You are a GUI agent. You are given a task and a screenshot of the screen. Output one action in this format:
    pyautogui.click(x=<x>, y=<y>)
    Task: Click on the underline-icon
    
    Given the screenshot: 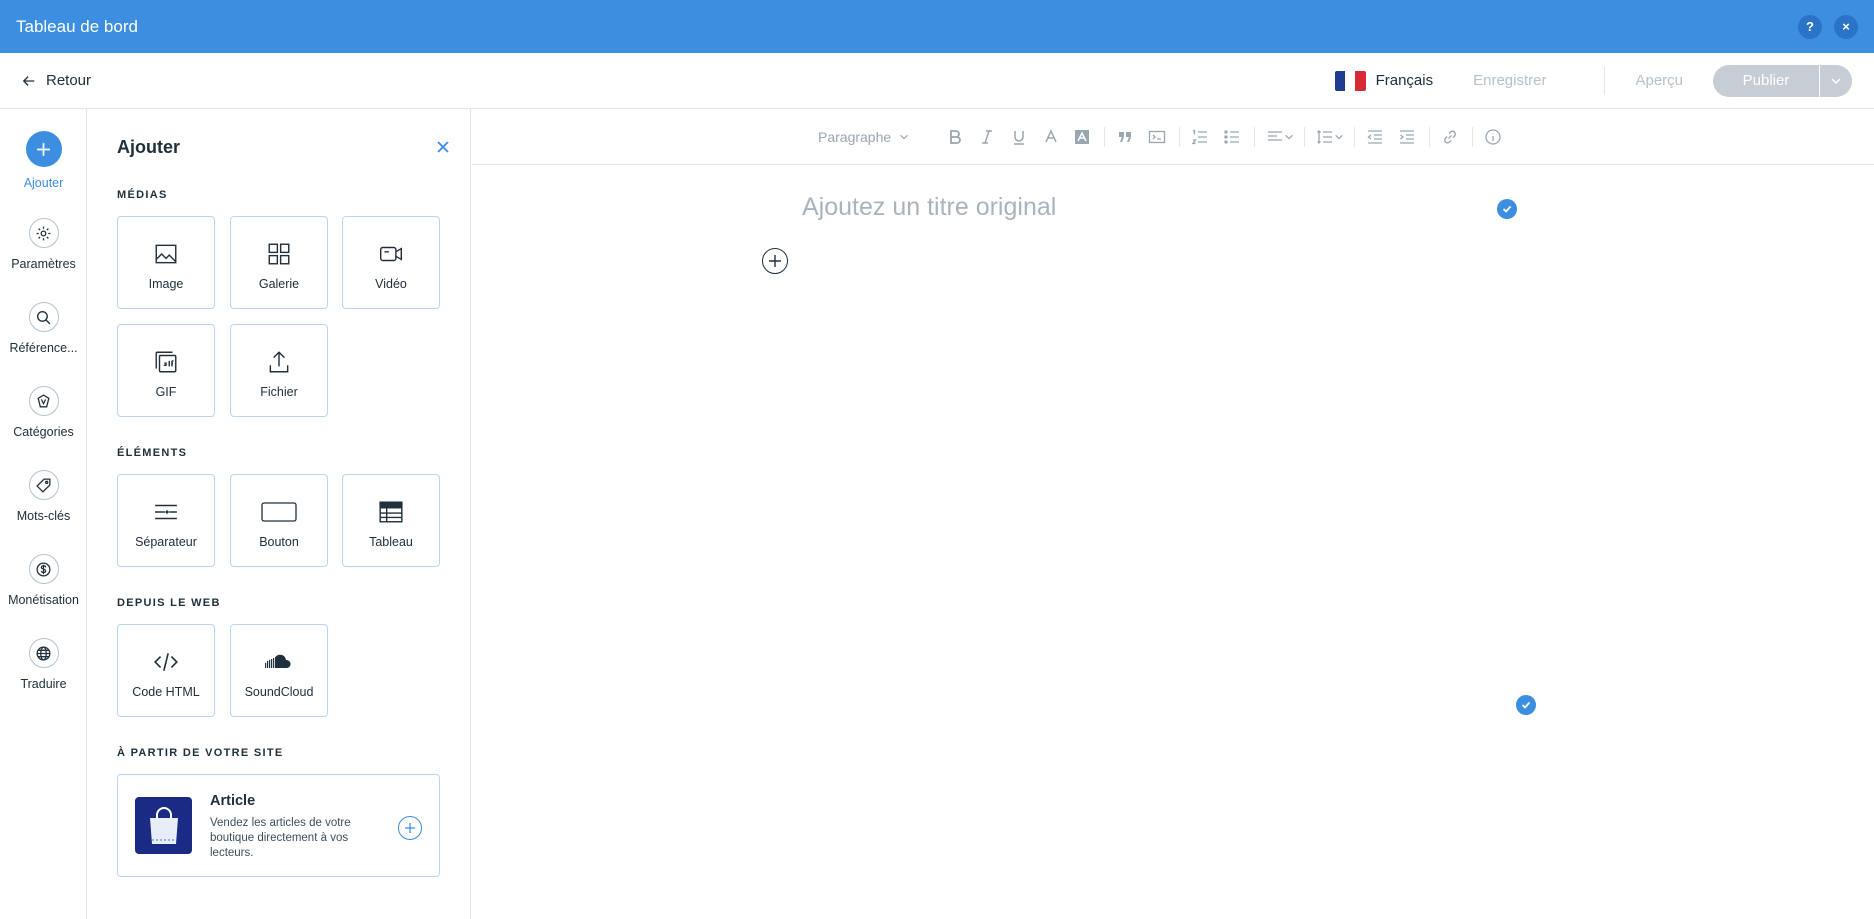 What is the action you would take?
    pyautogui.click(x=1019, y=138)
    